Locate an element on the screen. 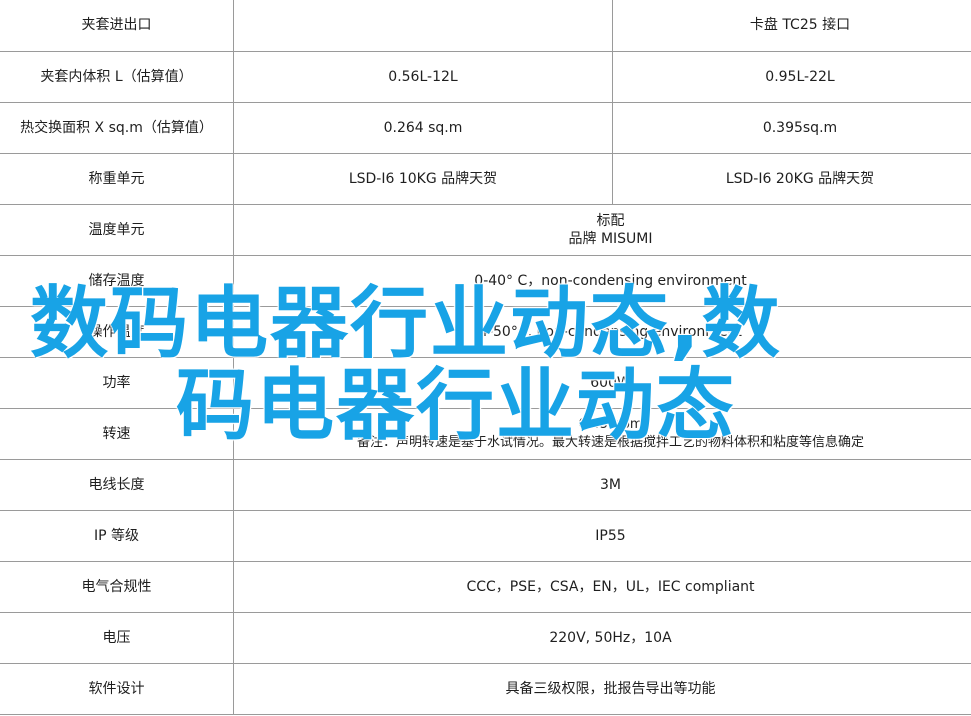  row-label: 夹套进出口 is located at coordinates (117, 26).